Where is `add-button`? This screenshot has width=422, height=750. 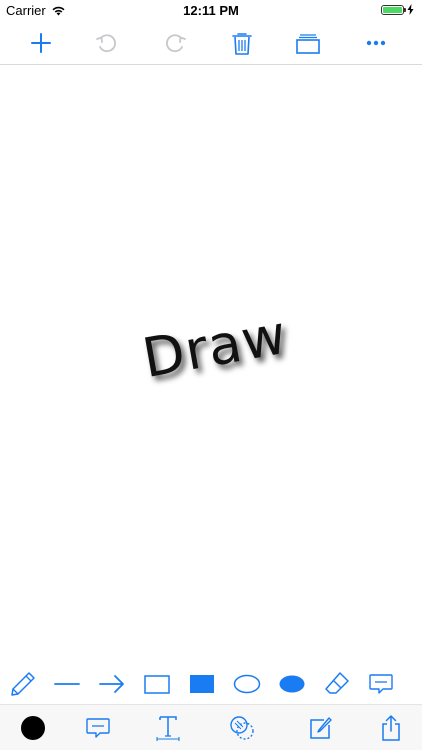 add-button is located at coordinates (41, 43).